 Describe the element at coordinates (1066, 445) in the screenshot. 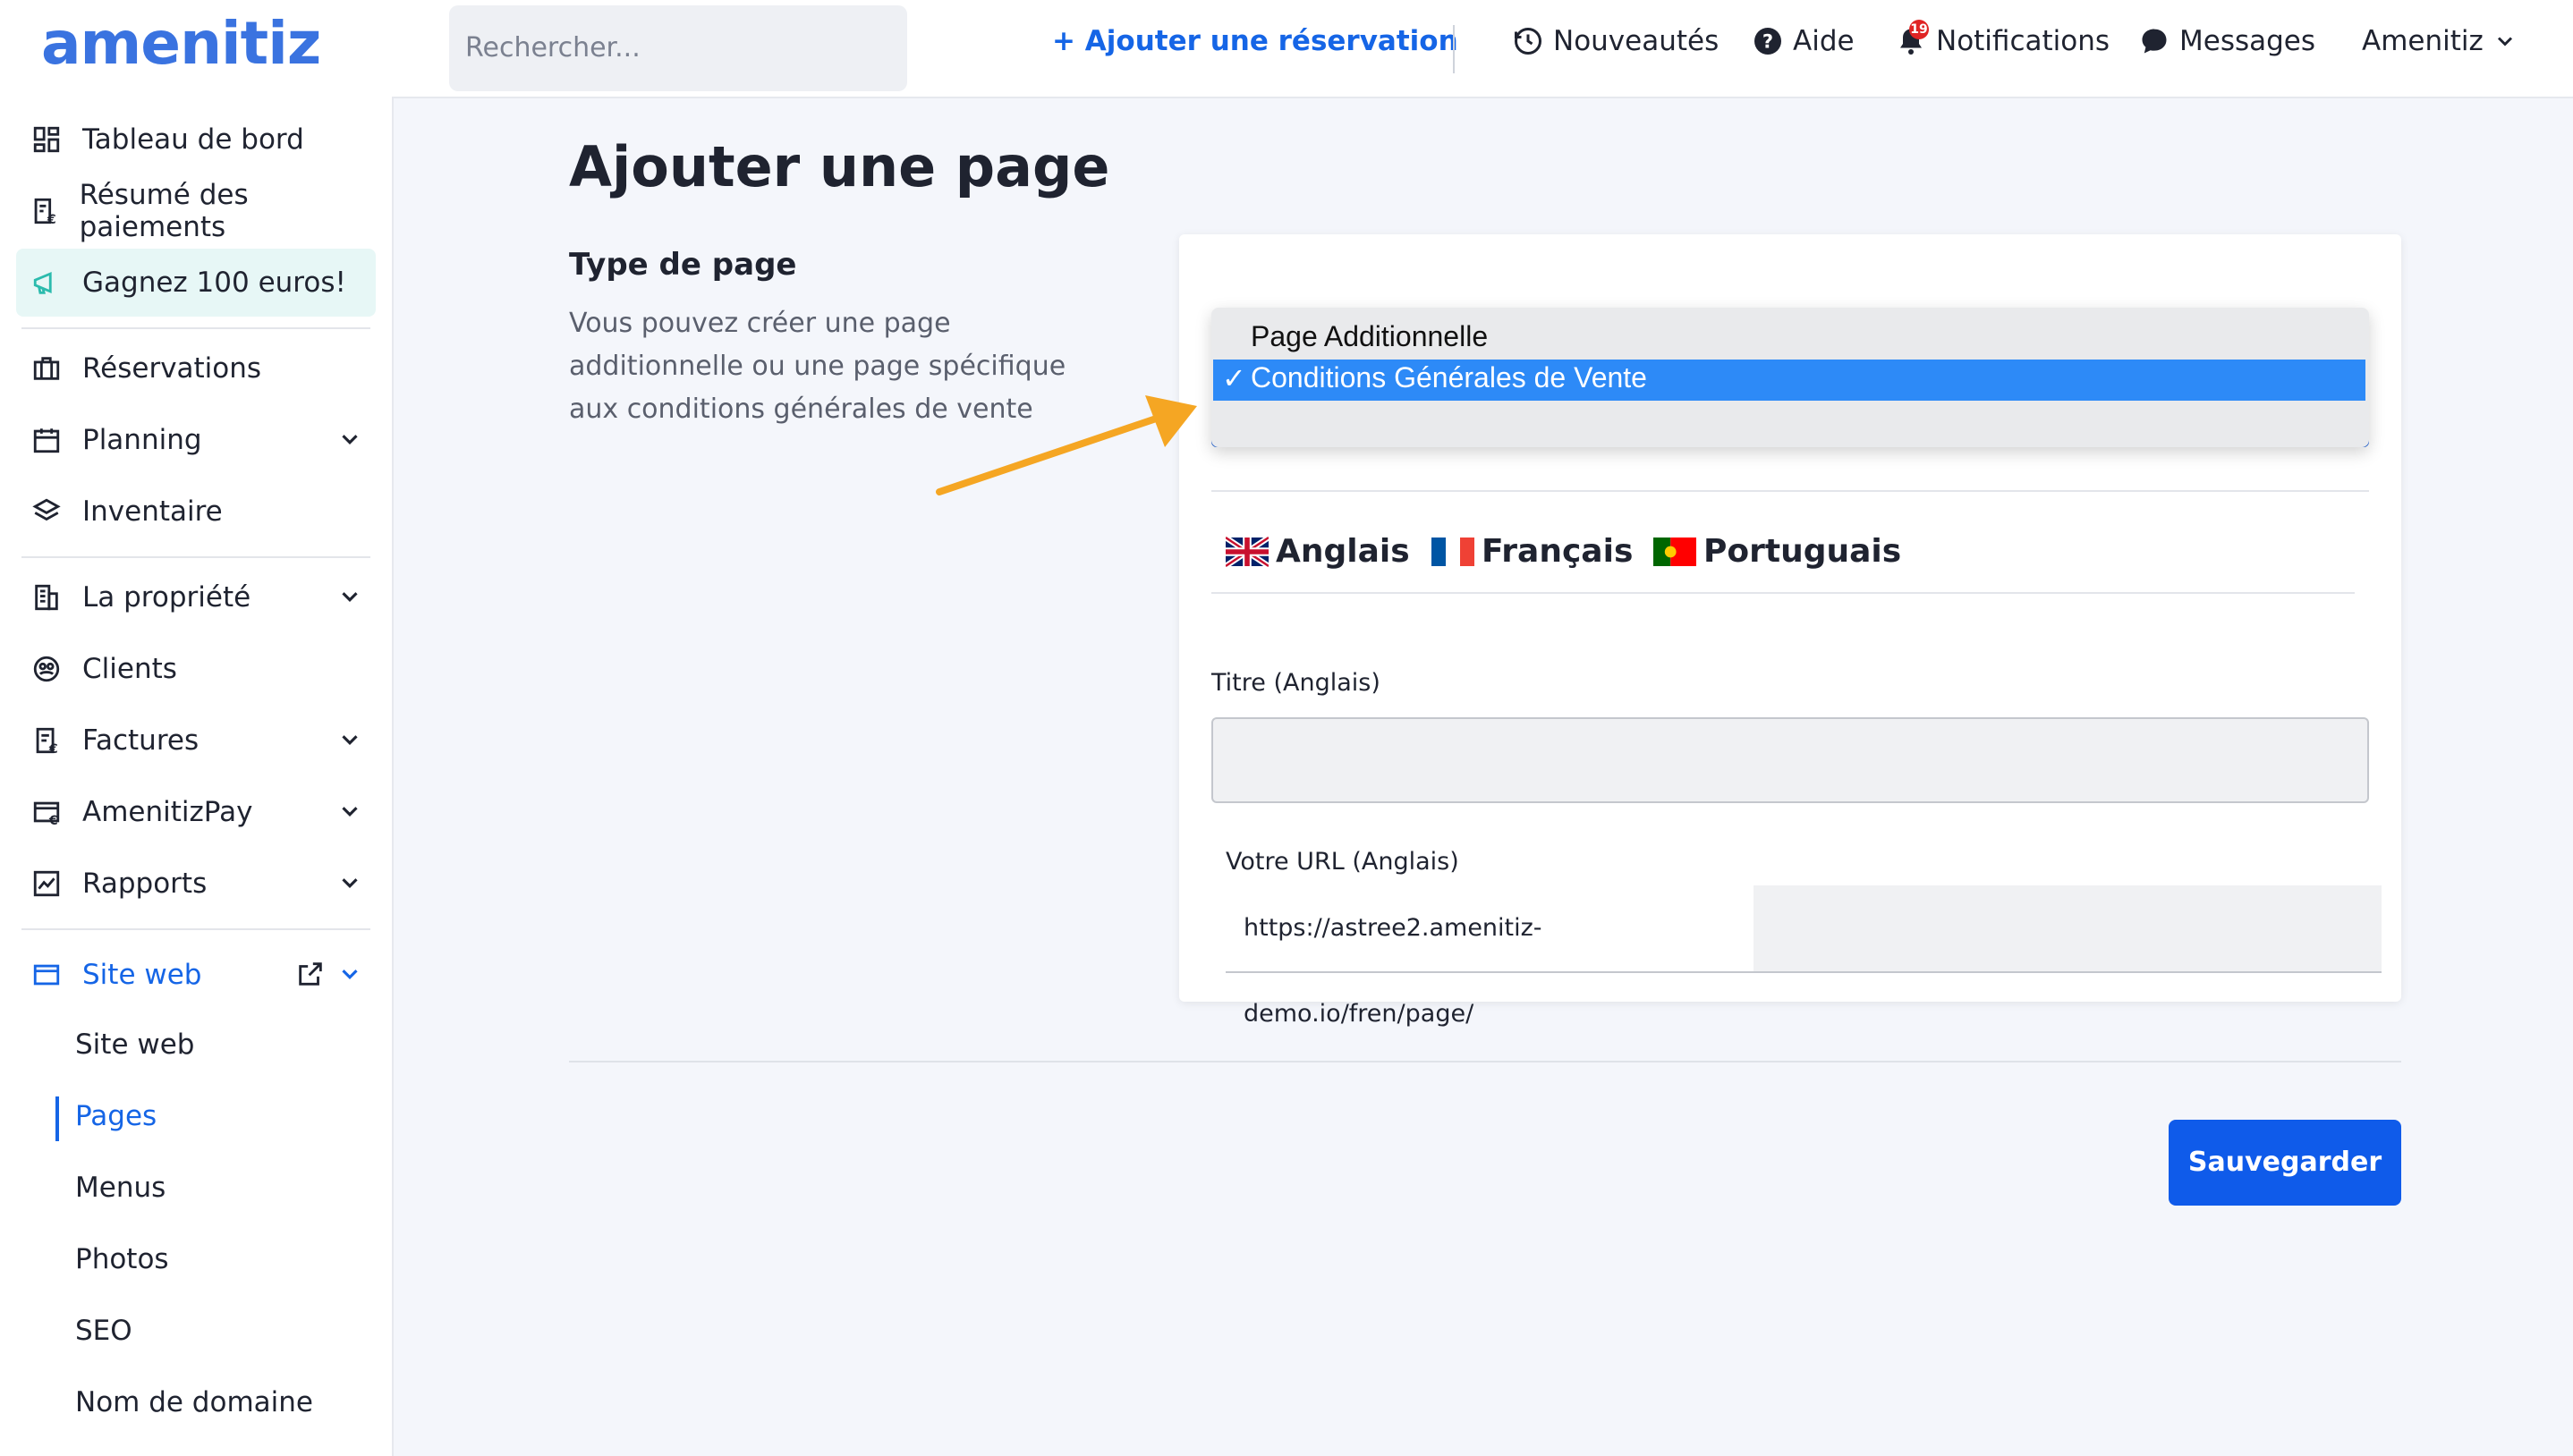

I see `annotation-arrow-icon` at that location.